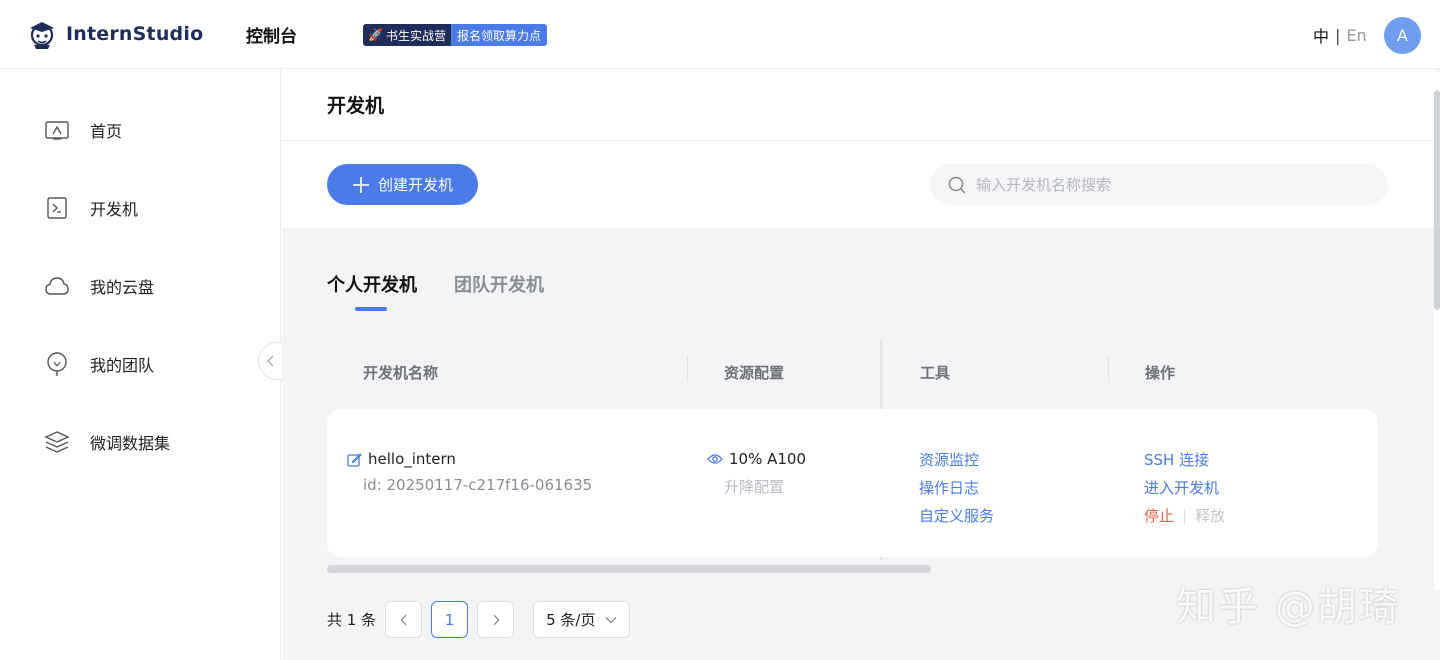 The width and height of the screenshot is (1440, 660). Describe the element at coordinates (1321, 35) in the screenshot. I see `lang-zh: 中` at that location.